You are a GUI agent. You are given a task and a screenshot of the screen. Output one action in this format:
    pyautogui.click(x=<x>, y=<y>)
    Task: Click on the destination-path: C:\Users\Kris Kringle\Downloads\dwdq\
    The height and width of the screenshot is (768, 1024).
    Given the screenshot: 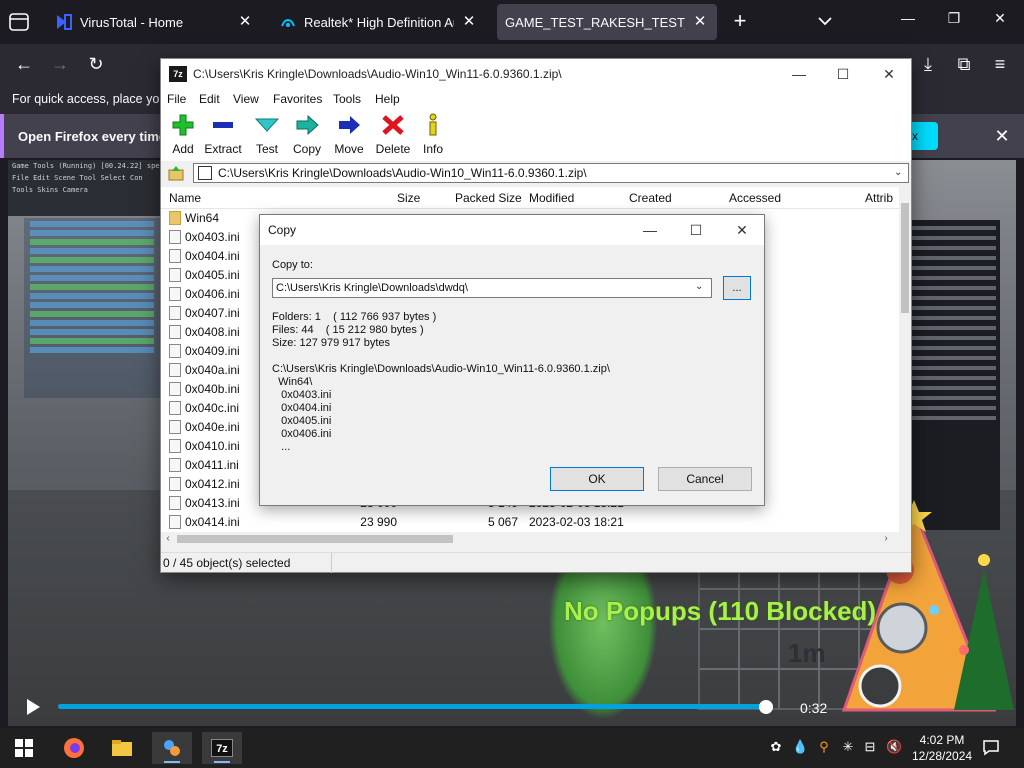 What is the action you would take?
    pyautogui.click(x=372, y=288)
    